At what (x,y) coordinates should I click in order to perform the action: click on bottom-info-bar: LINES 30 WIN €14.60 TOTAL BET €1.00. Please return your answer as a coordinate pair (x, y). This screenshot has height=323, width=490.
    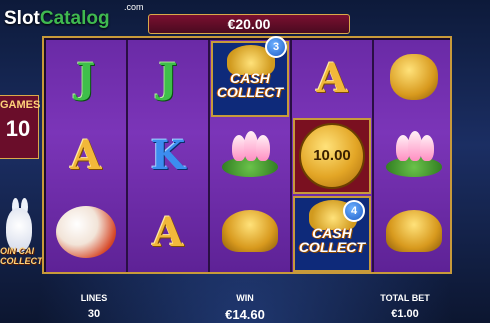
    Looking at the image, I should click on (245, 305).